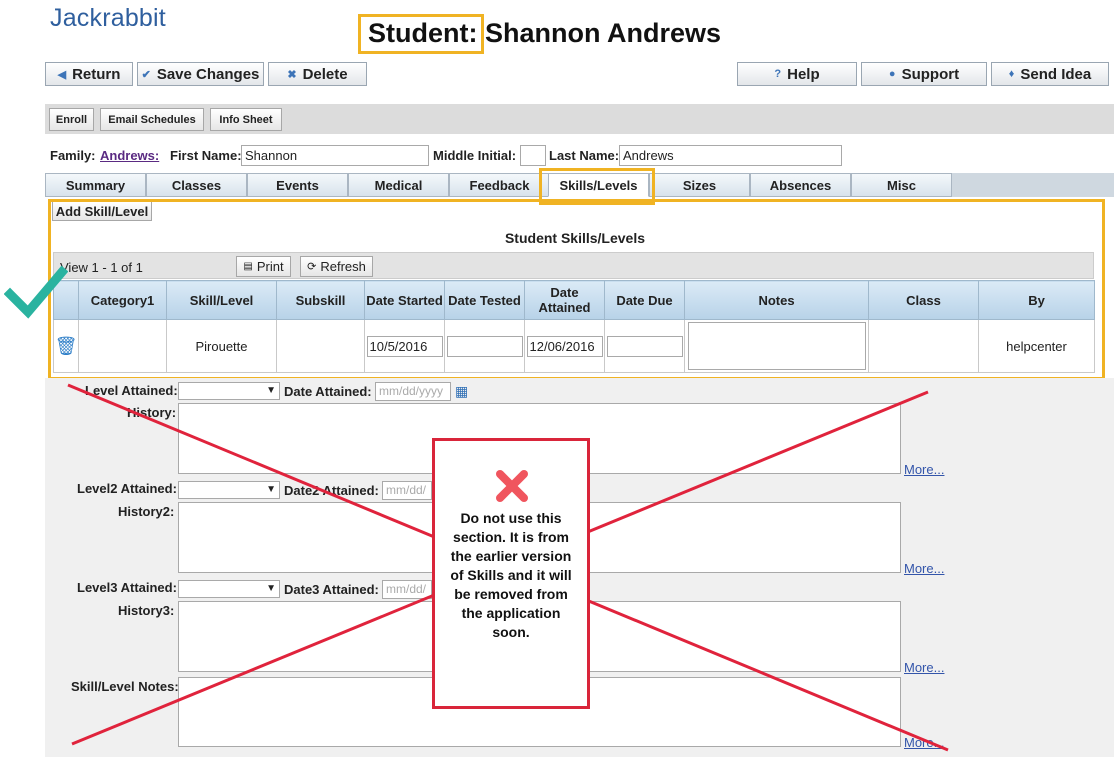 The height and width of the screenshot is (757, 1114). I want to click on red-x-icon, so click(512, 486).